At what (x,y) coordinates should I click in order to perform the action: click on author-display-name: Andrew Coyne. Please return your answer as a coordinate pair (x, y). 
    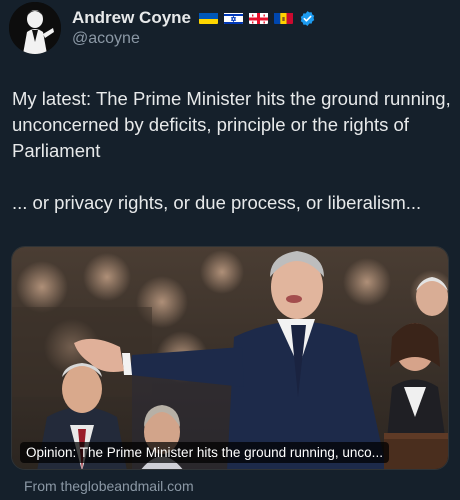
    Looking at the image, I should click on (131, 18).